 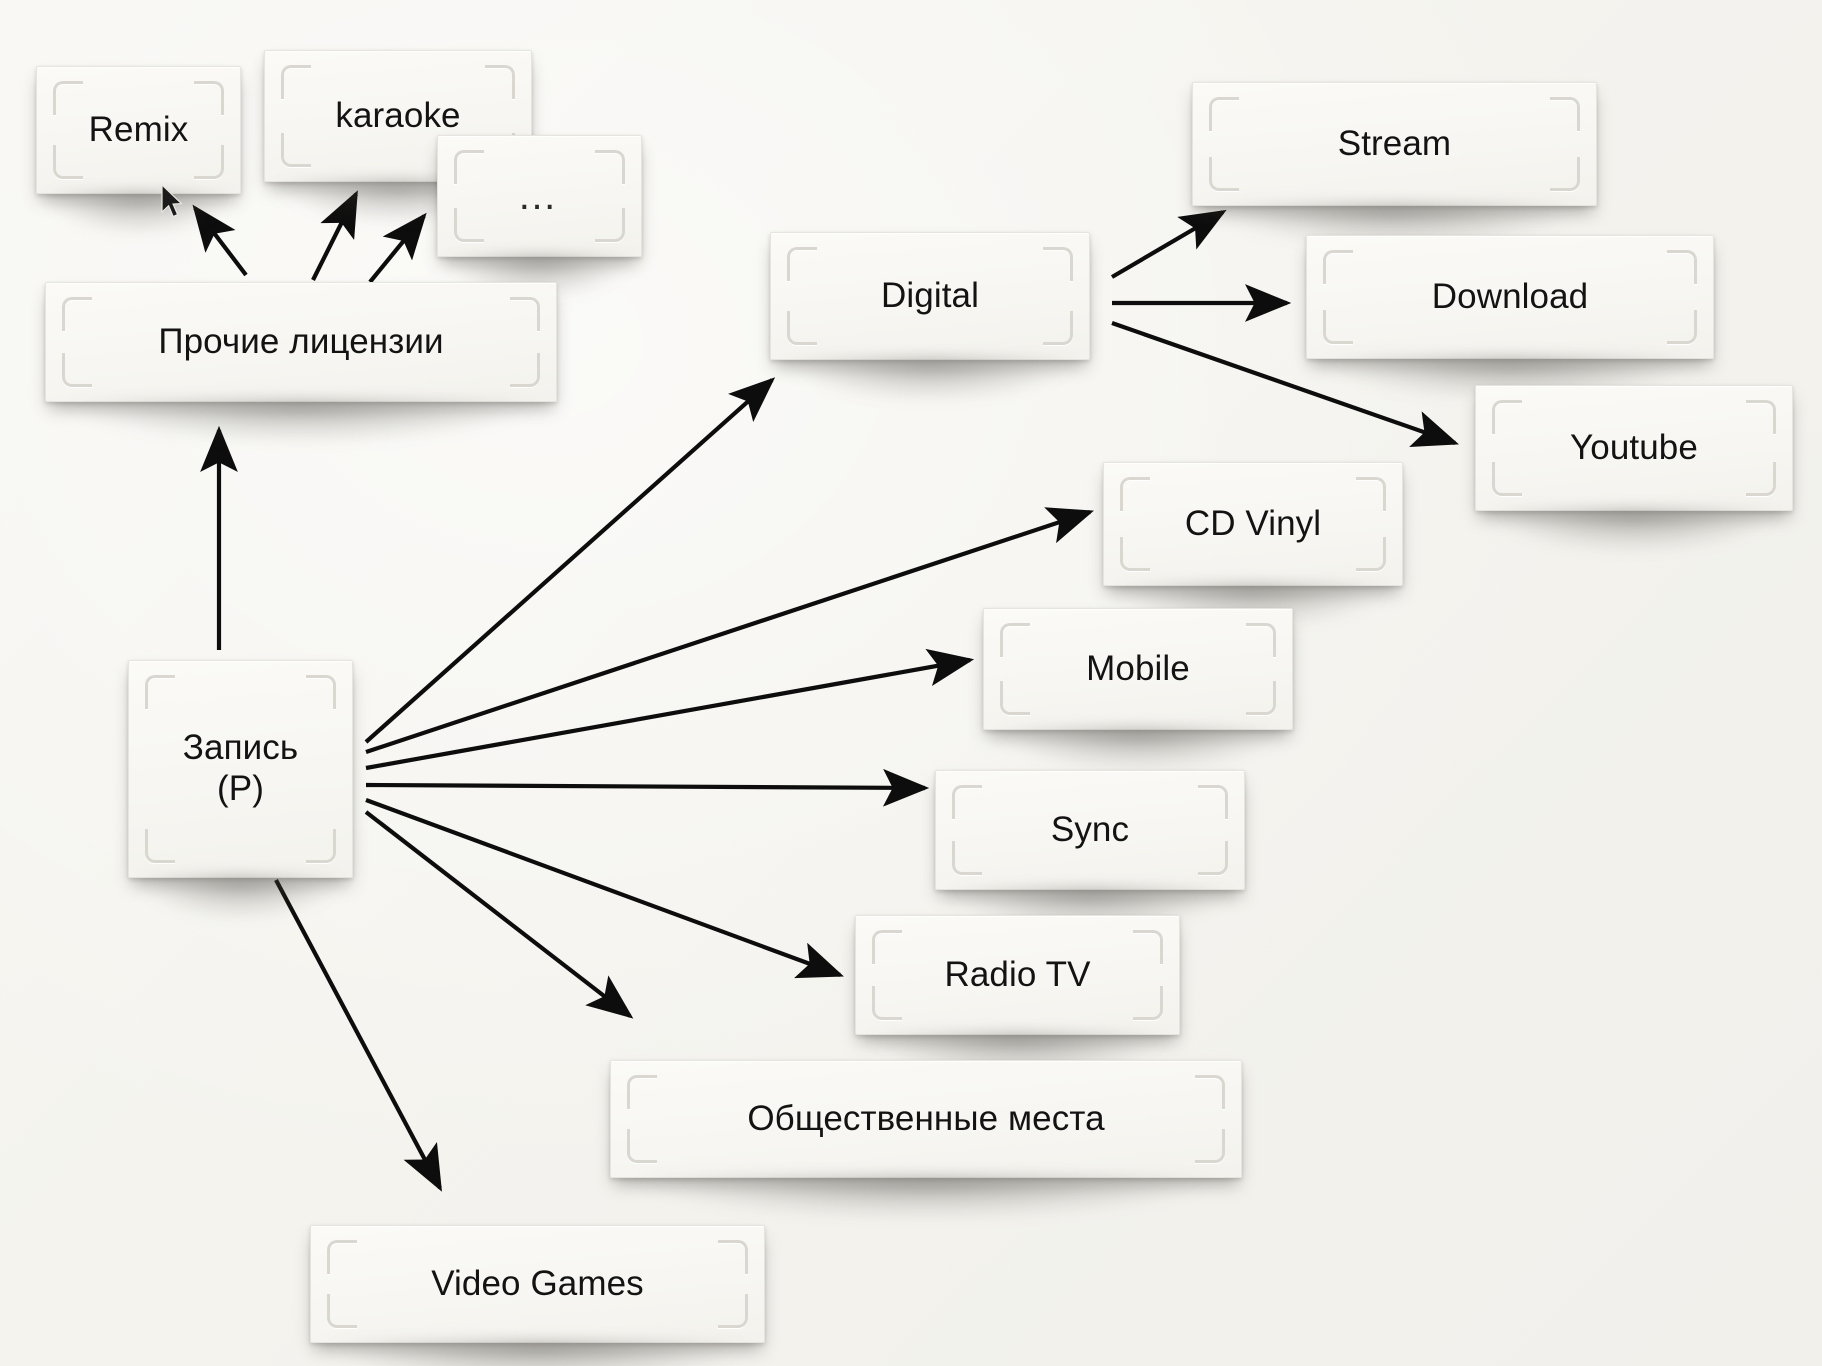 What do you see at coordinates (1634, 468) in the screenshot?
I see `node-youtube: Youtube` at bounding box center [1634, 468].